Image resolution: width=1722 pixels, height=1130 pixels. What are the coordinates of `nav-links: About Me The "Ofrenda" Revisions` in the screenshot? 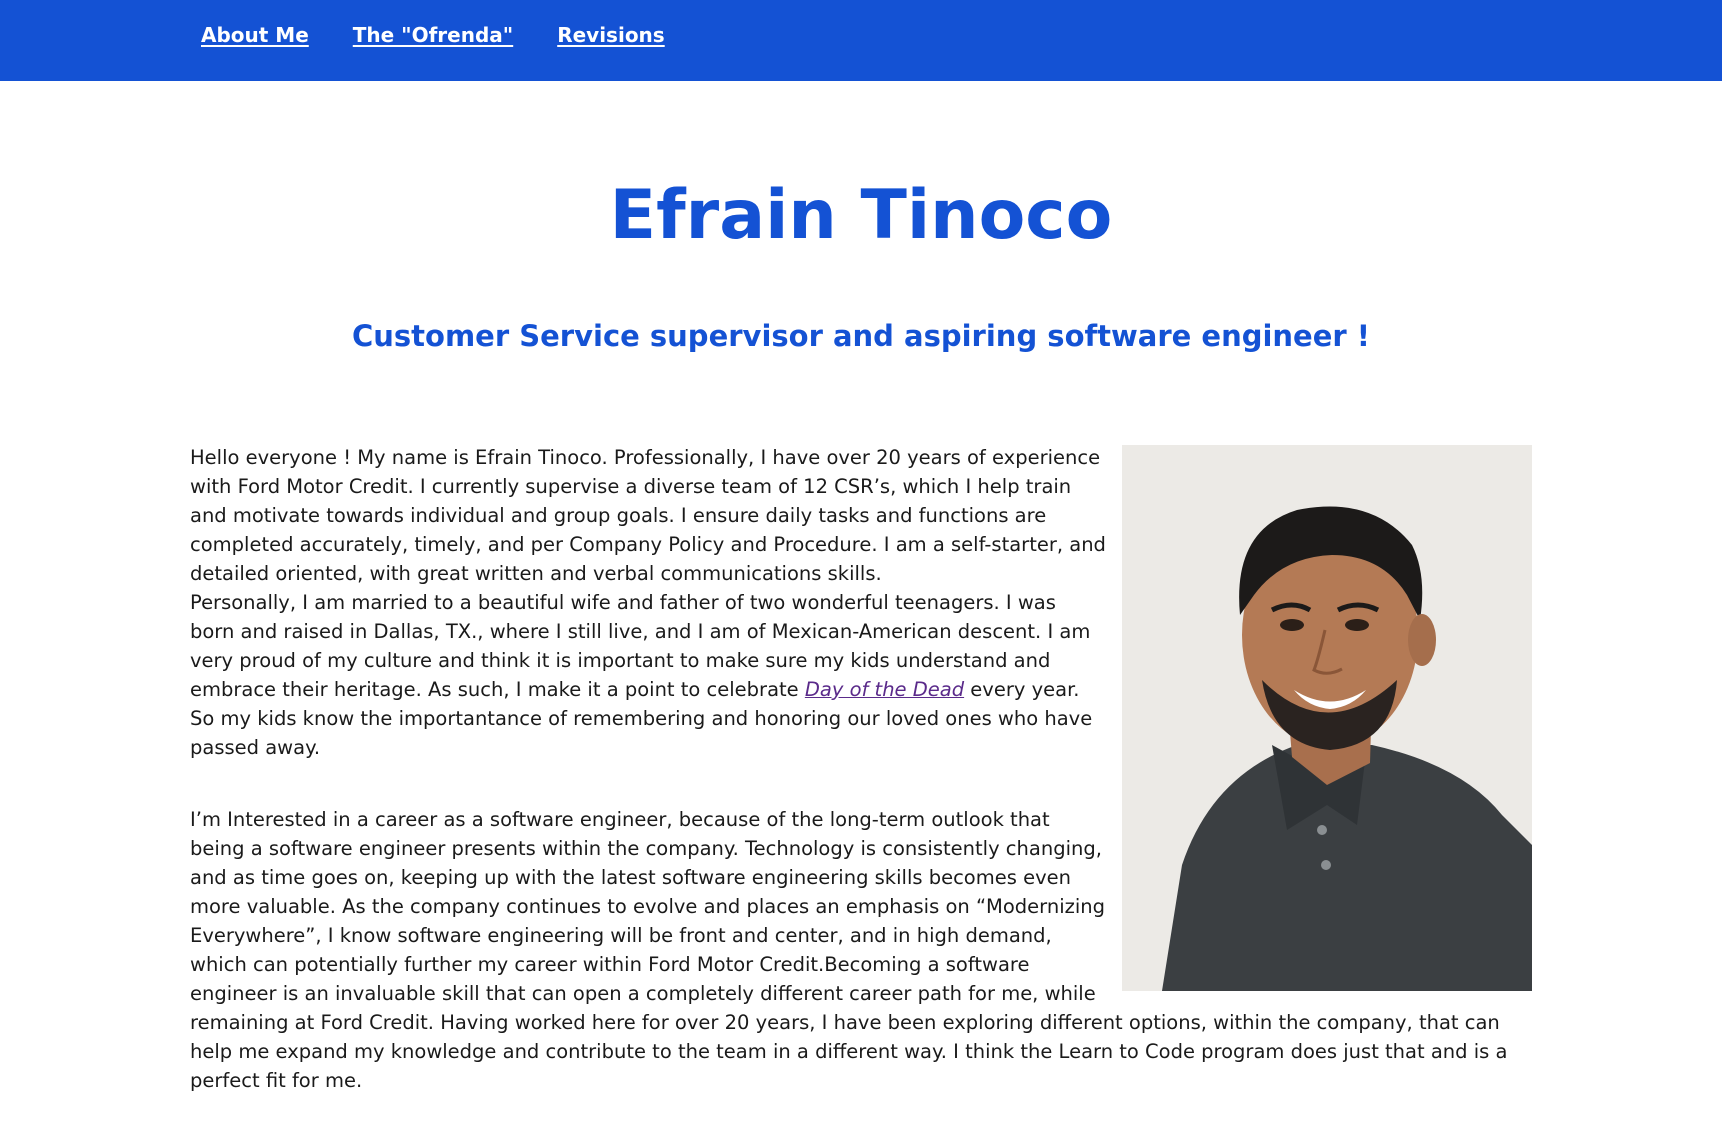 It's located at (433, 35).